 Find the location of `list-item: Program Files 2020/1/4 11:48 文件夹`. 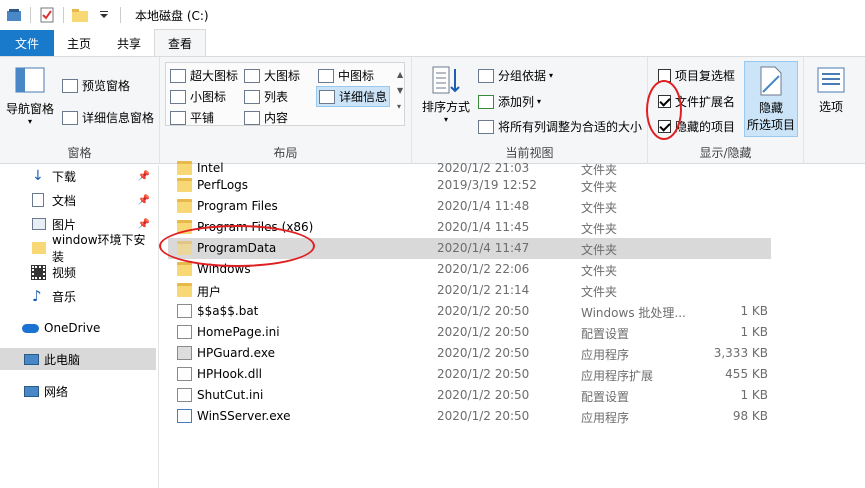

list-item: Program Files 2020/1/4 11:48 文件夹 is located at coordinates (469, 206).